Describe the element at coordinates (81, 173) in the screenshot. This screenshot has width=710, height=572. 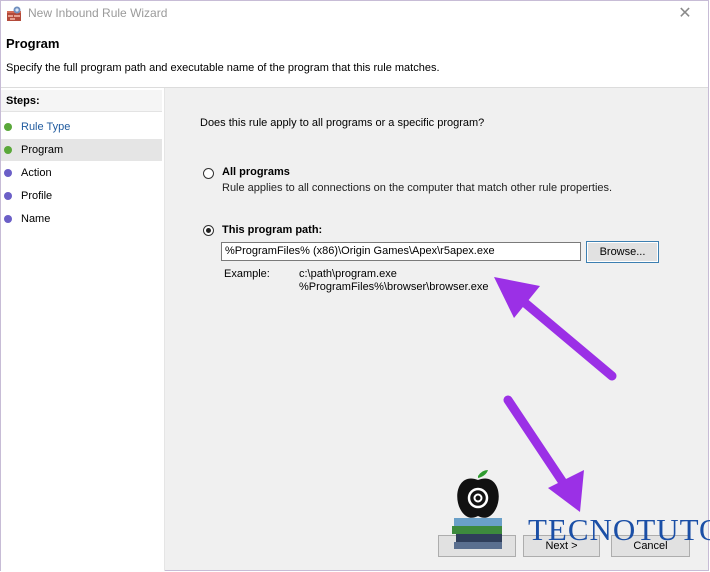
I see `step-action: Action` at that location.